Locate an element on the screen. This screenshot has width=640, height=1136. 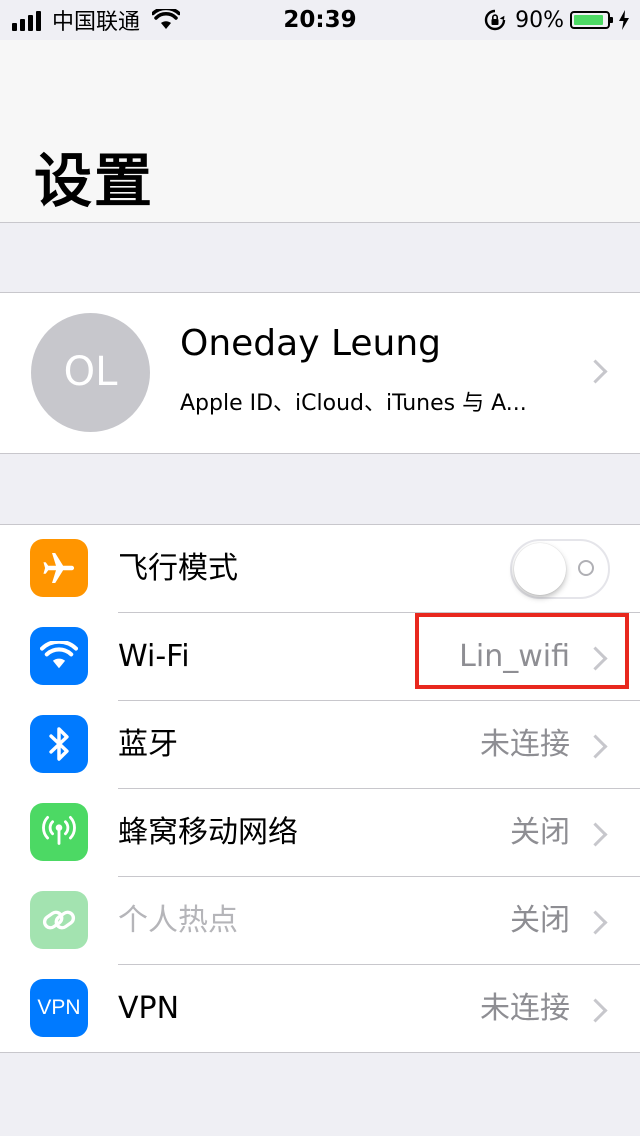
airplane-mode-toggle is located at coordinates (560, 569).